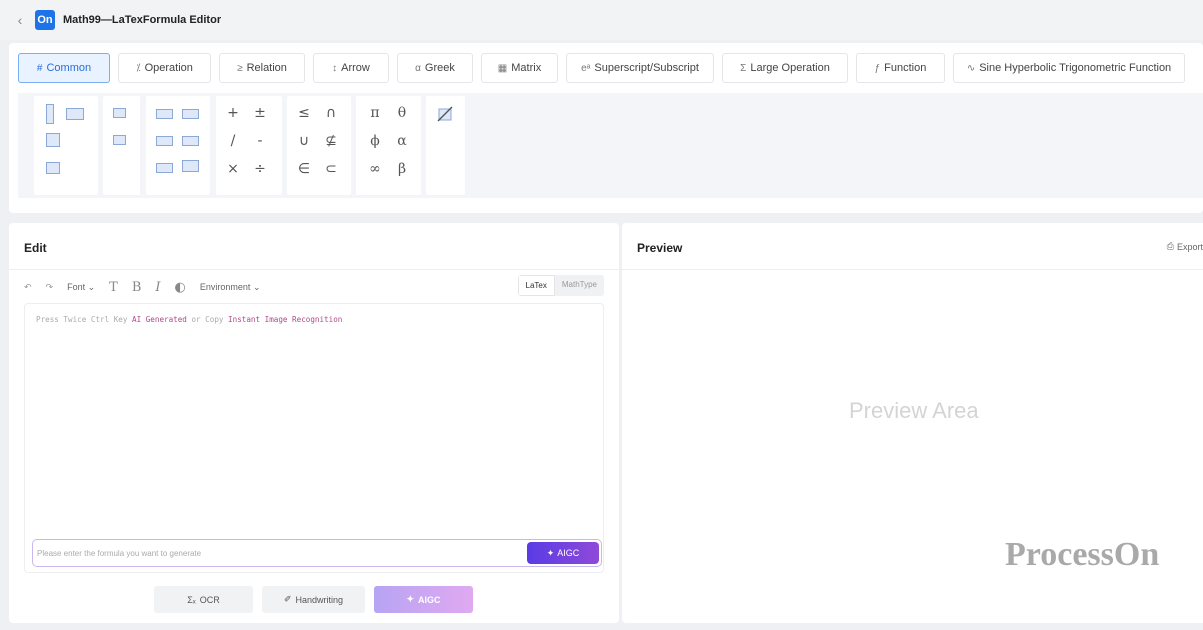  What do you see at coordinates (402, 169) in the screenshot?
I see `beta-symbol: β` at bounding box center [402, 169].